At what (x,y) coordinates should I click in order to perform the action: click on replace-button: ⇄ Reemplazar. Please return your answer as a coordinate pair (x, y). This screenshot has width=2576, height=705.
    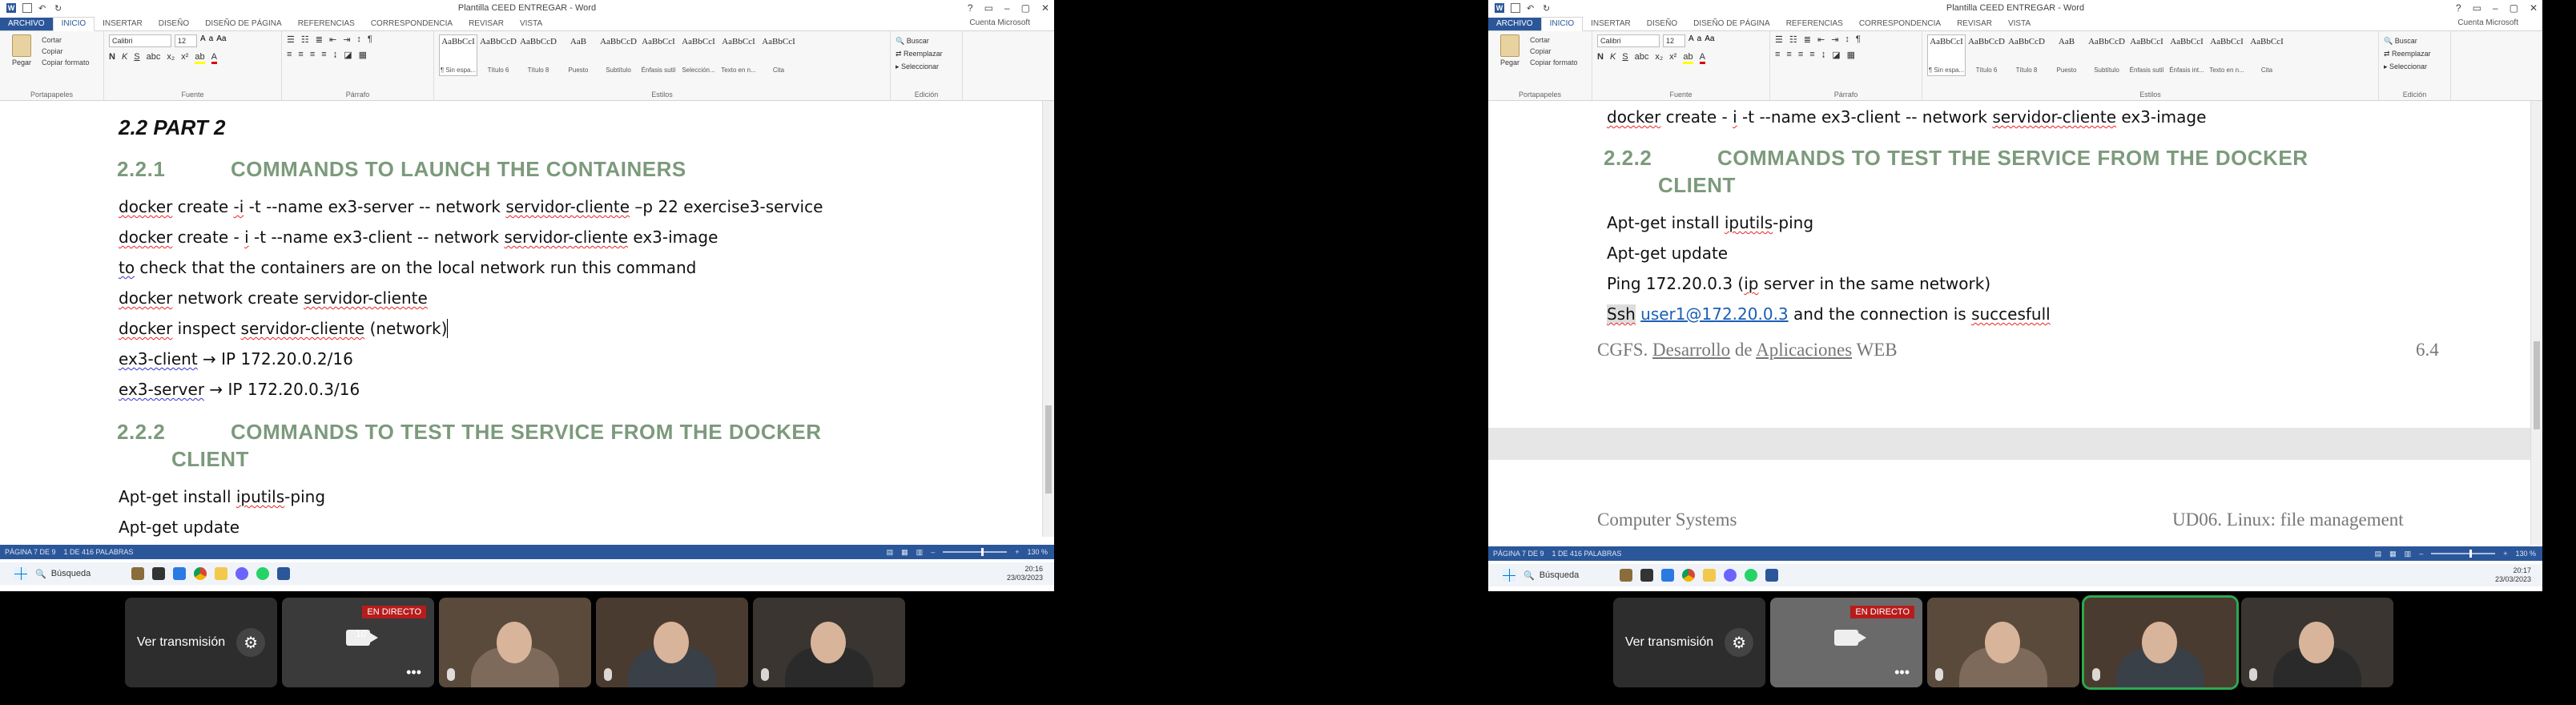
    Looking at the image, I should click on (927, 53).